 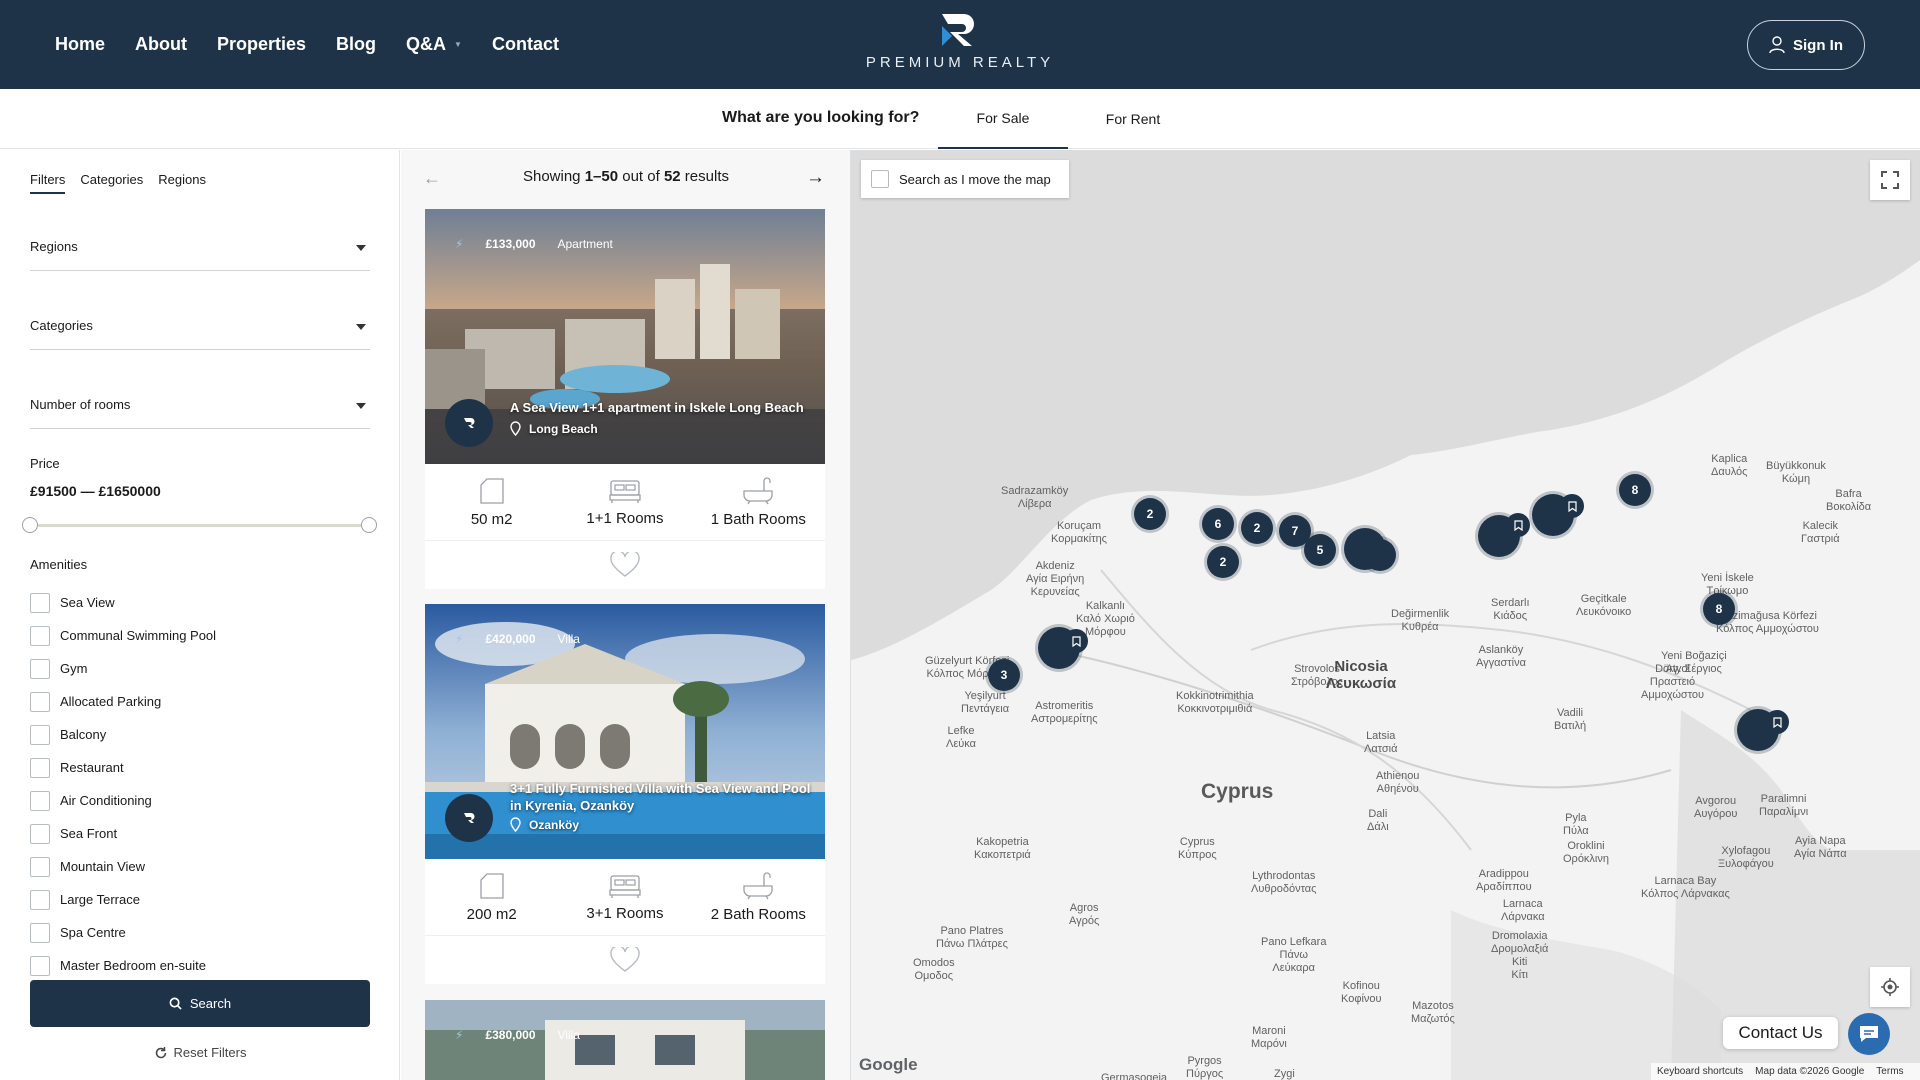 I want to click on nav-contact: Contact, so click(x=525, y=44).